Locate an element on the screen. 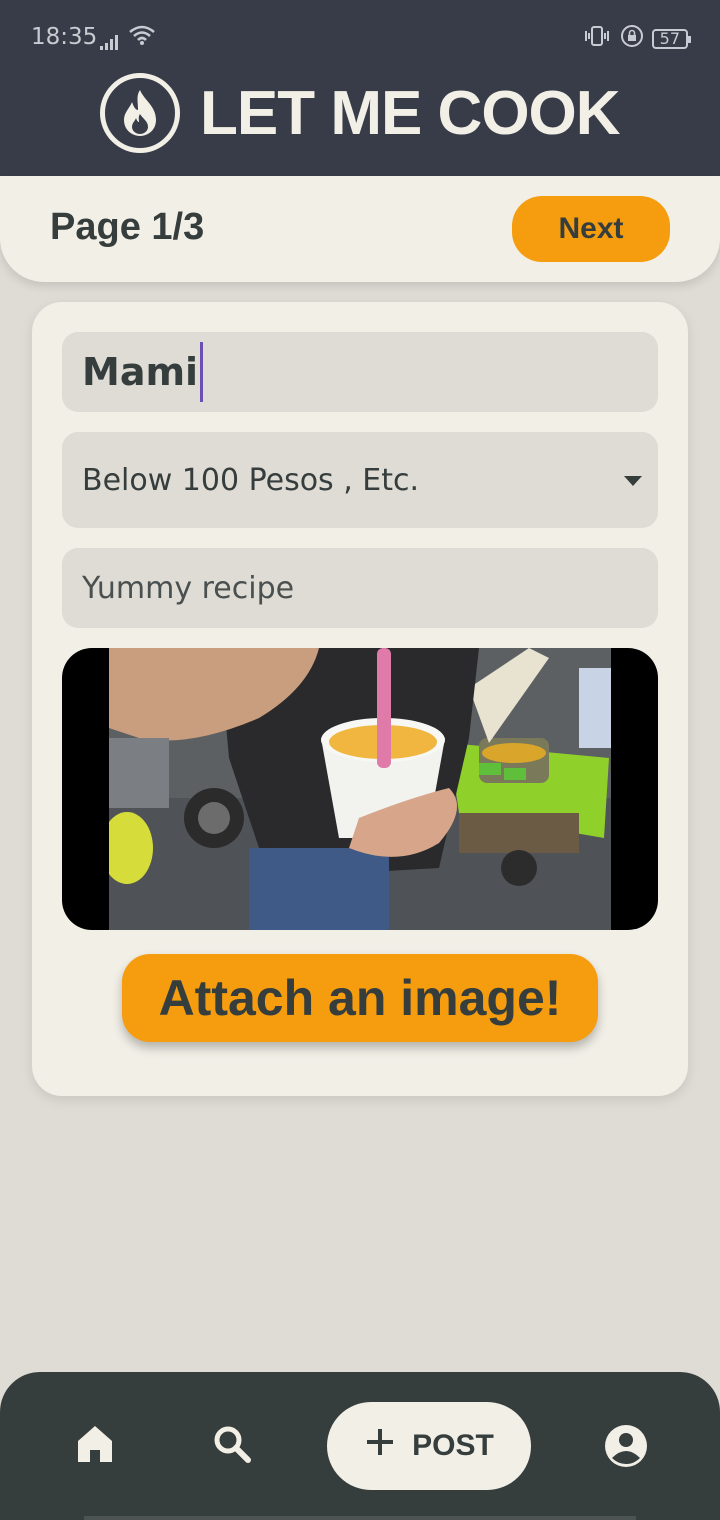 This screenshot has height=1520, width=720. attach-image-button: Attach an image! is located at coordinates (360, 998).